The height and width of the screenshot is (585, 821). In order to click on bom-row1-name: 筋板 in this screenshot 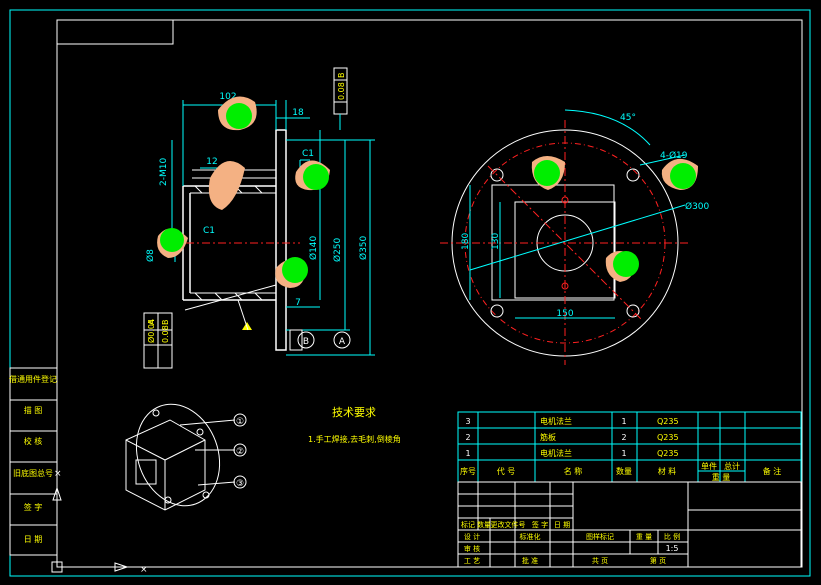, I will do `click(548, 437)`.